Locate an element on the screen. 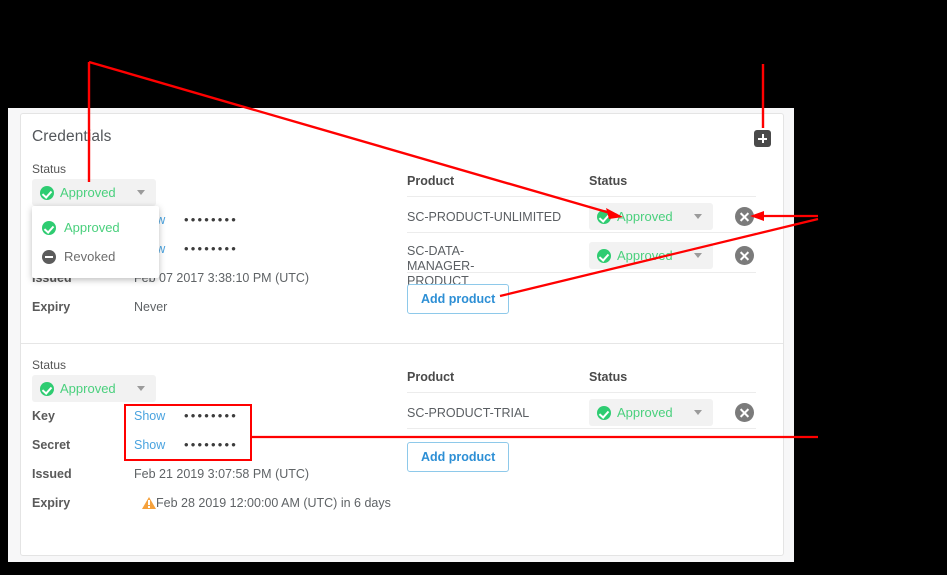 The width and height of the screenshot is (947, 575). status-column-header-1: Status is located at coordinates (608, 181).